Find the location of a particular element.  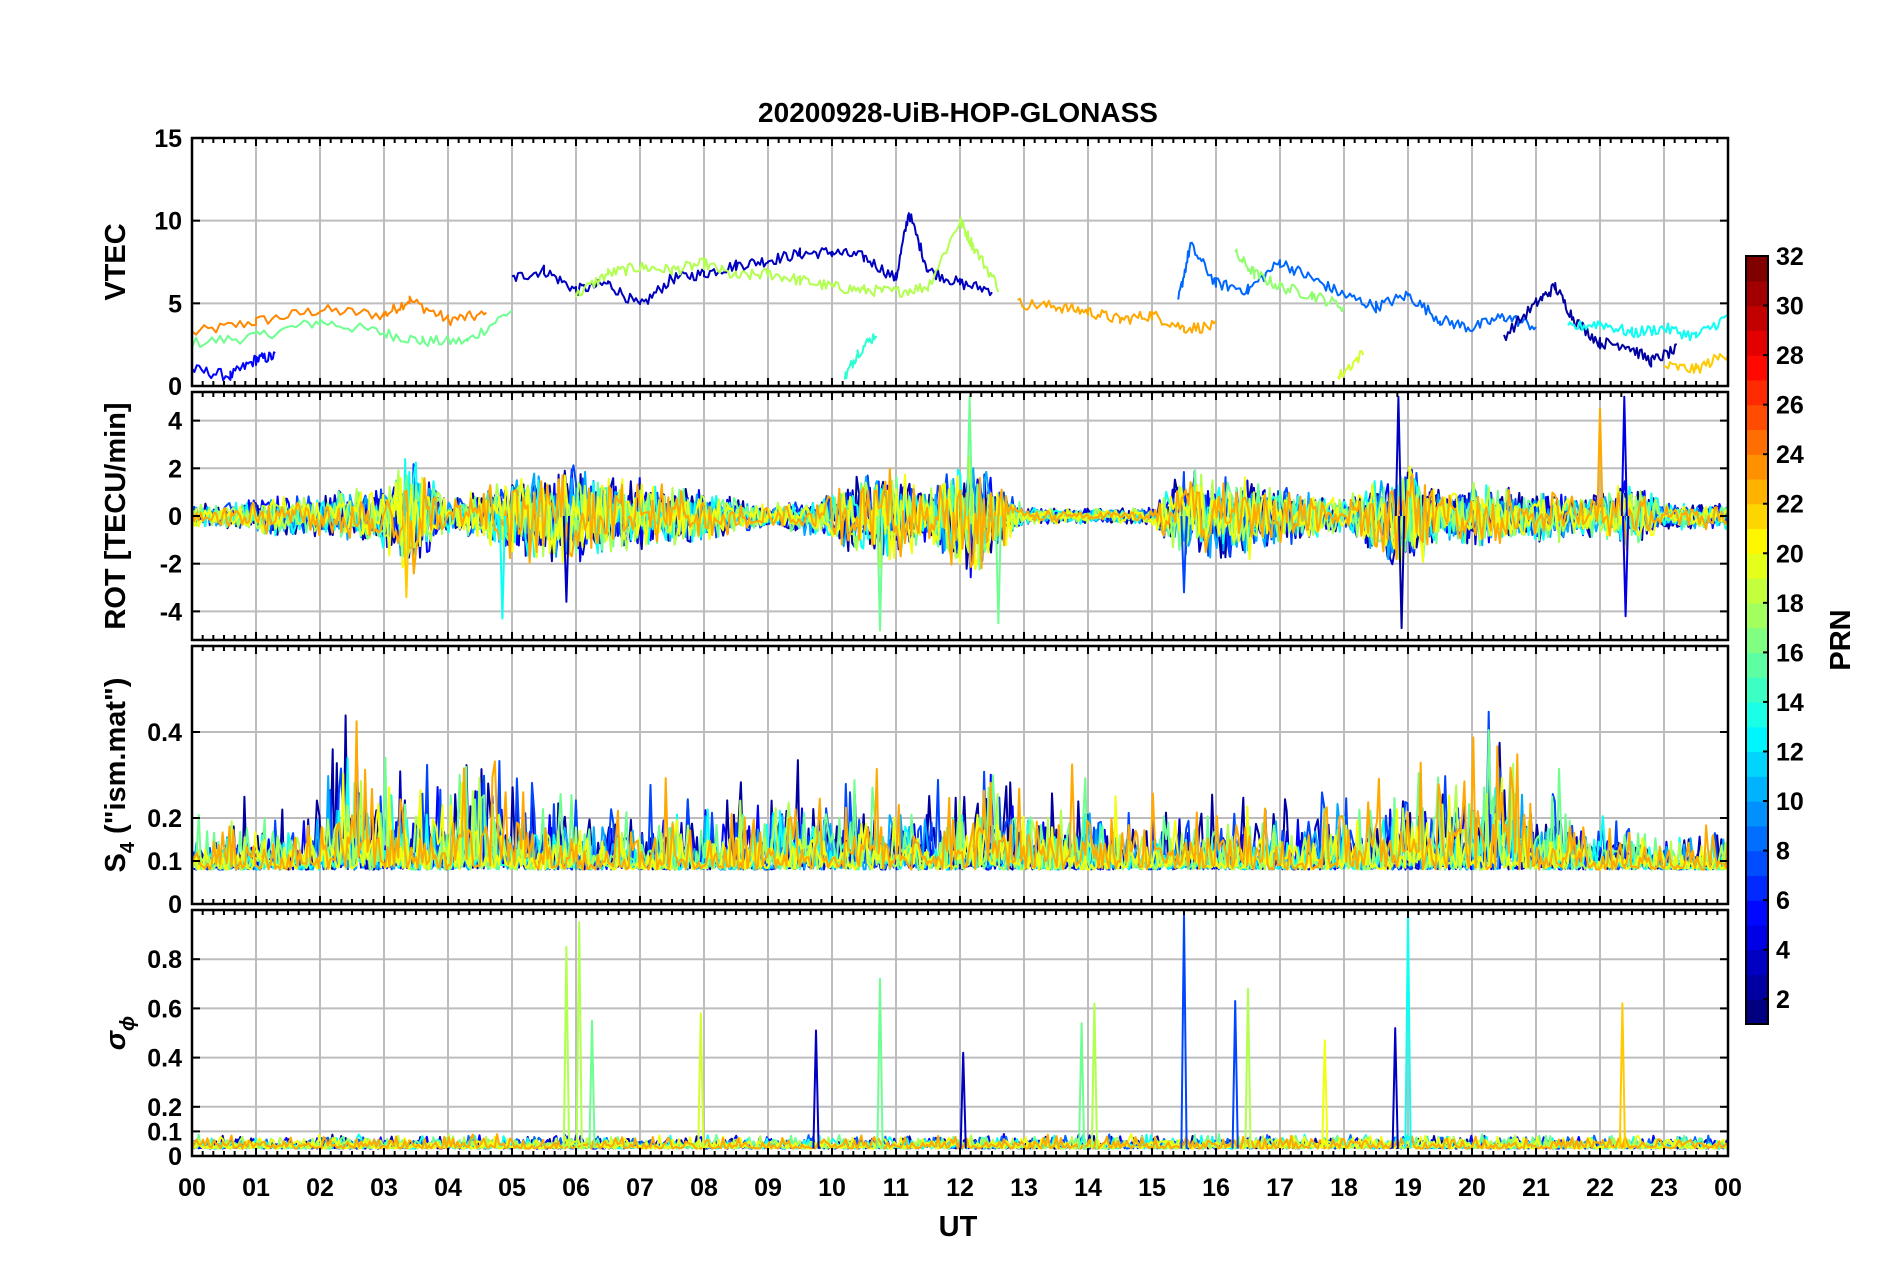

y-axis-label-rot: ROT [TECU/min] is located at coordinates (116, 515).